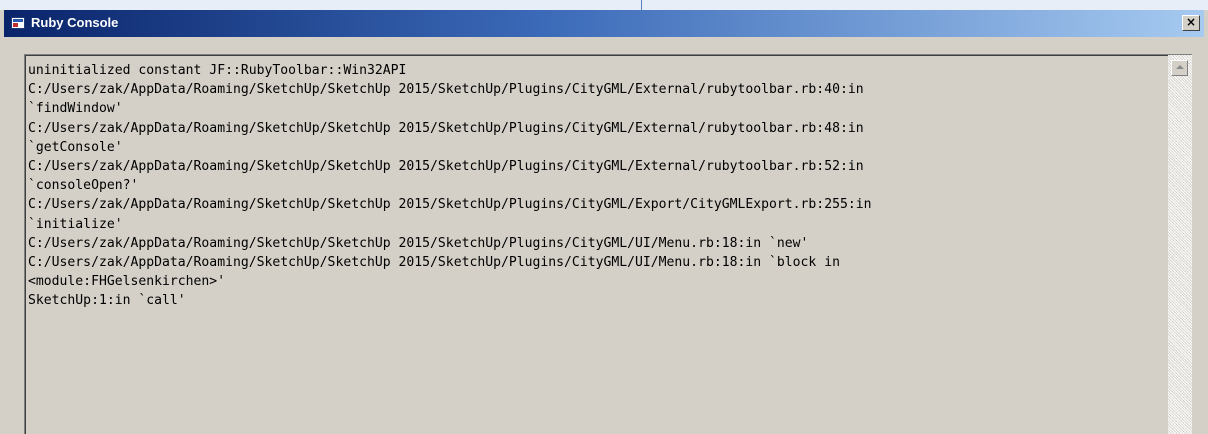 The width and height of the screenshot is (1208, 434). Describe the element at coordinates (641, 5) in the screenshot. I see `background-tick` at that location.